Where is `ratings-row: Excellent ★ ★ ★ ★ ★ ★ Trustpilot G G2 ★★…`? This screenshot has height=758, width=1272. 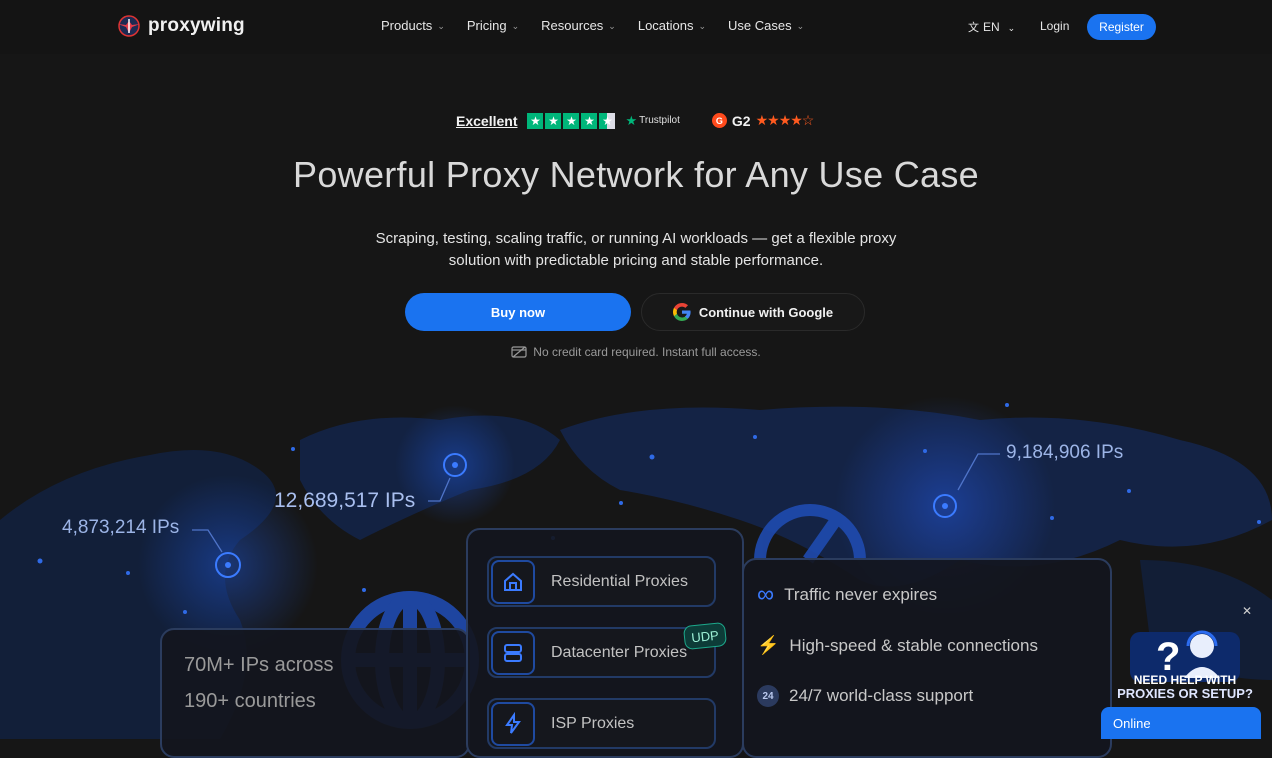
ratings-row: Excellent ★ ★ ★ ★ ★ ★ Trustpilot G G2 ★★… is located at coordinates (635, 120).